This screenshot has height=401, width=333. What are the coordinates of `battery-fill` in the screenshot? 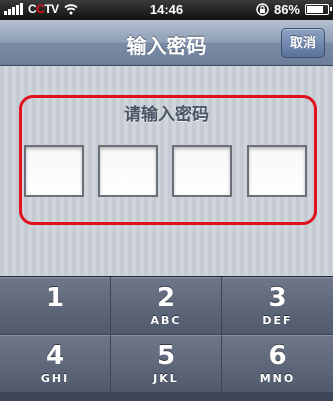 It's located at (315, 9).